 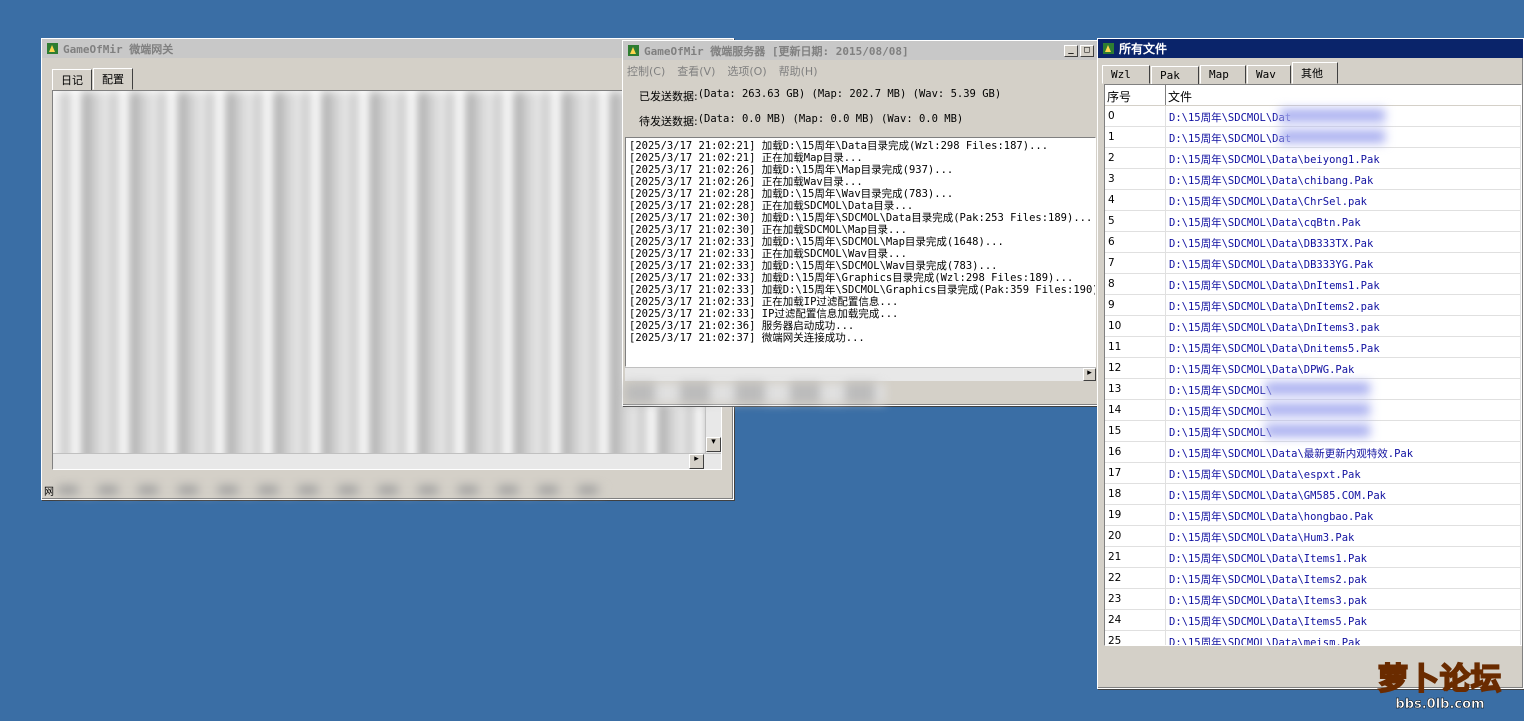 I want to click on row-index: 21, so click(x=1135, y=557).